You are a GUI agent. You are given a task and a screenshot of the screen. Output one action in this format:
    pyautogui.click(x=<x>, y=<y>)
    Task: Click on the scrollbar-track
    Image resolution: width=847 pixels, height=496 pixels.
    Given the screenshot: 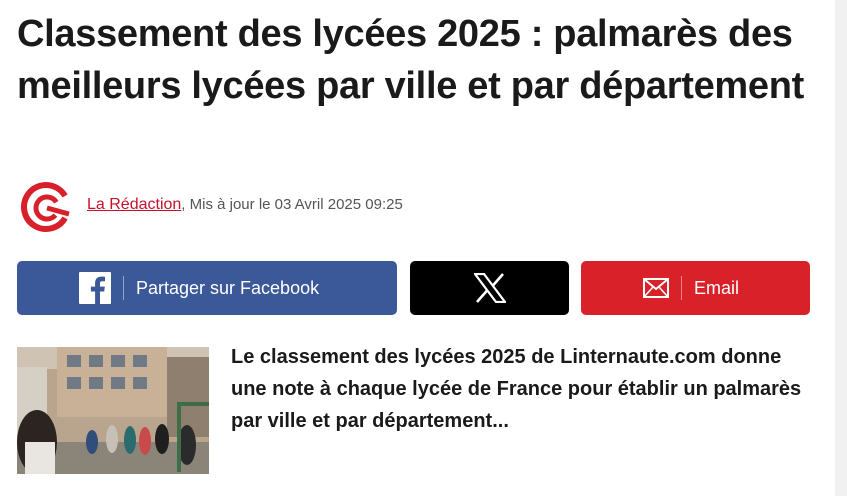 What is the action you would take?
    pyautogui.click(x=841, y=248)
    